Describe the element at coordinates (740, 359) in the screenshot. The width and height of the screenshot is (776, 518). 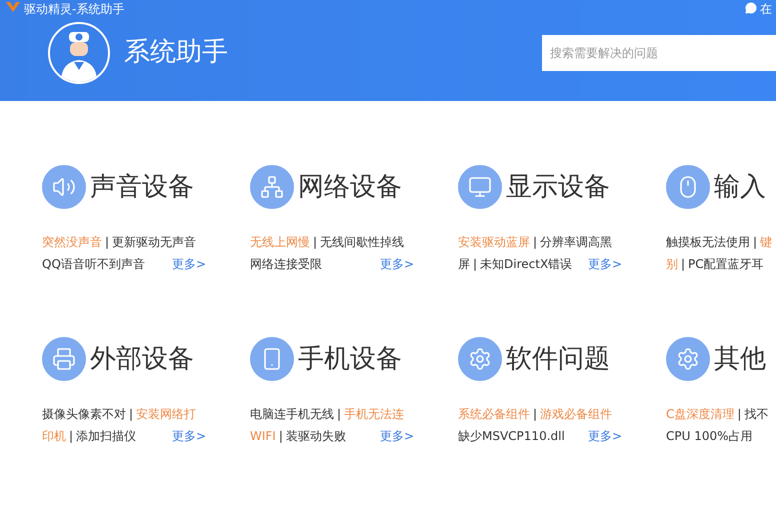
I see `category-title: 其他` at that location.